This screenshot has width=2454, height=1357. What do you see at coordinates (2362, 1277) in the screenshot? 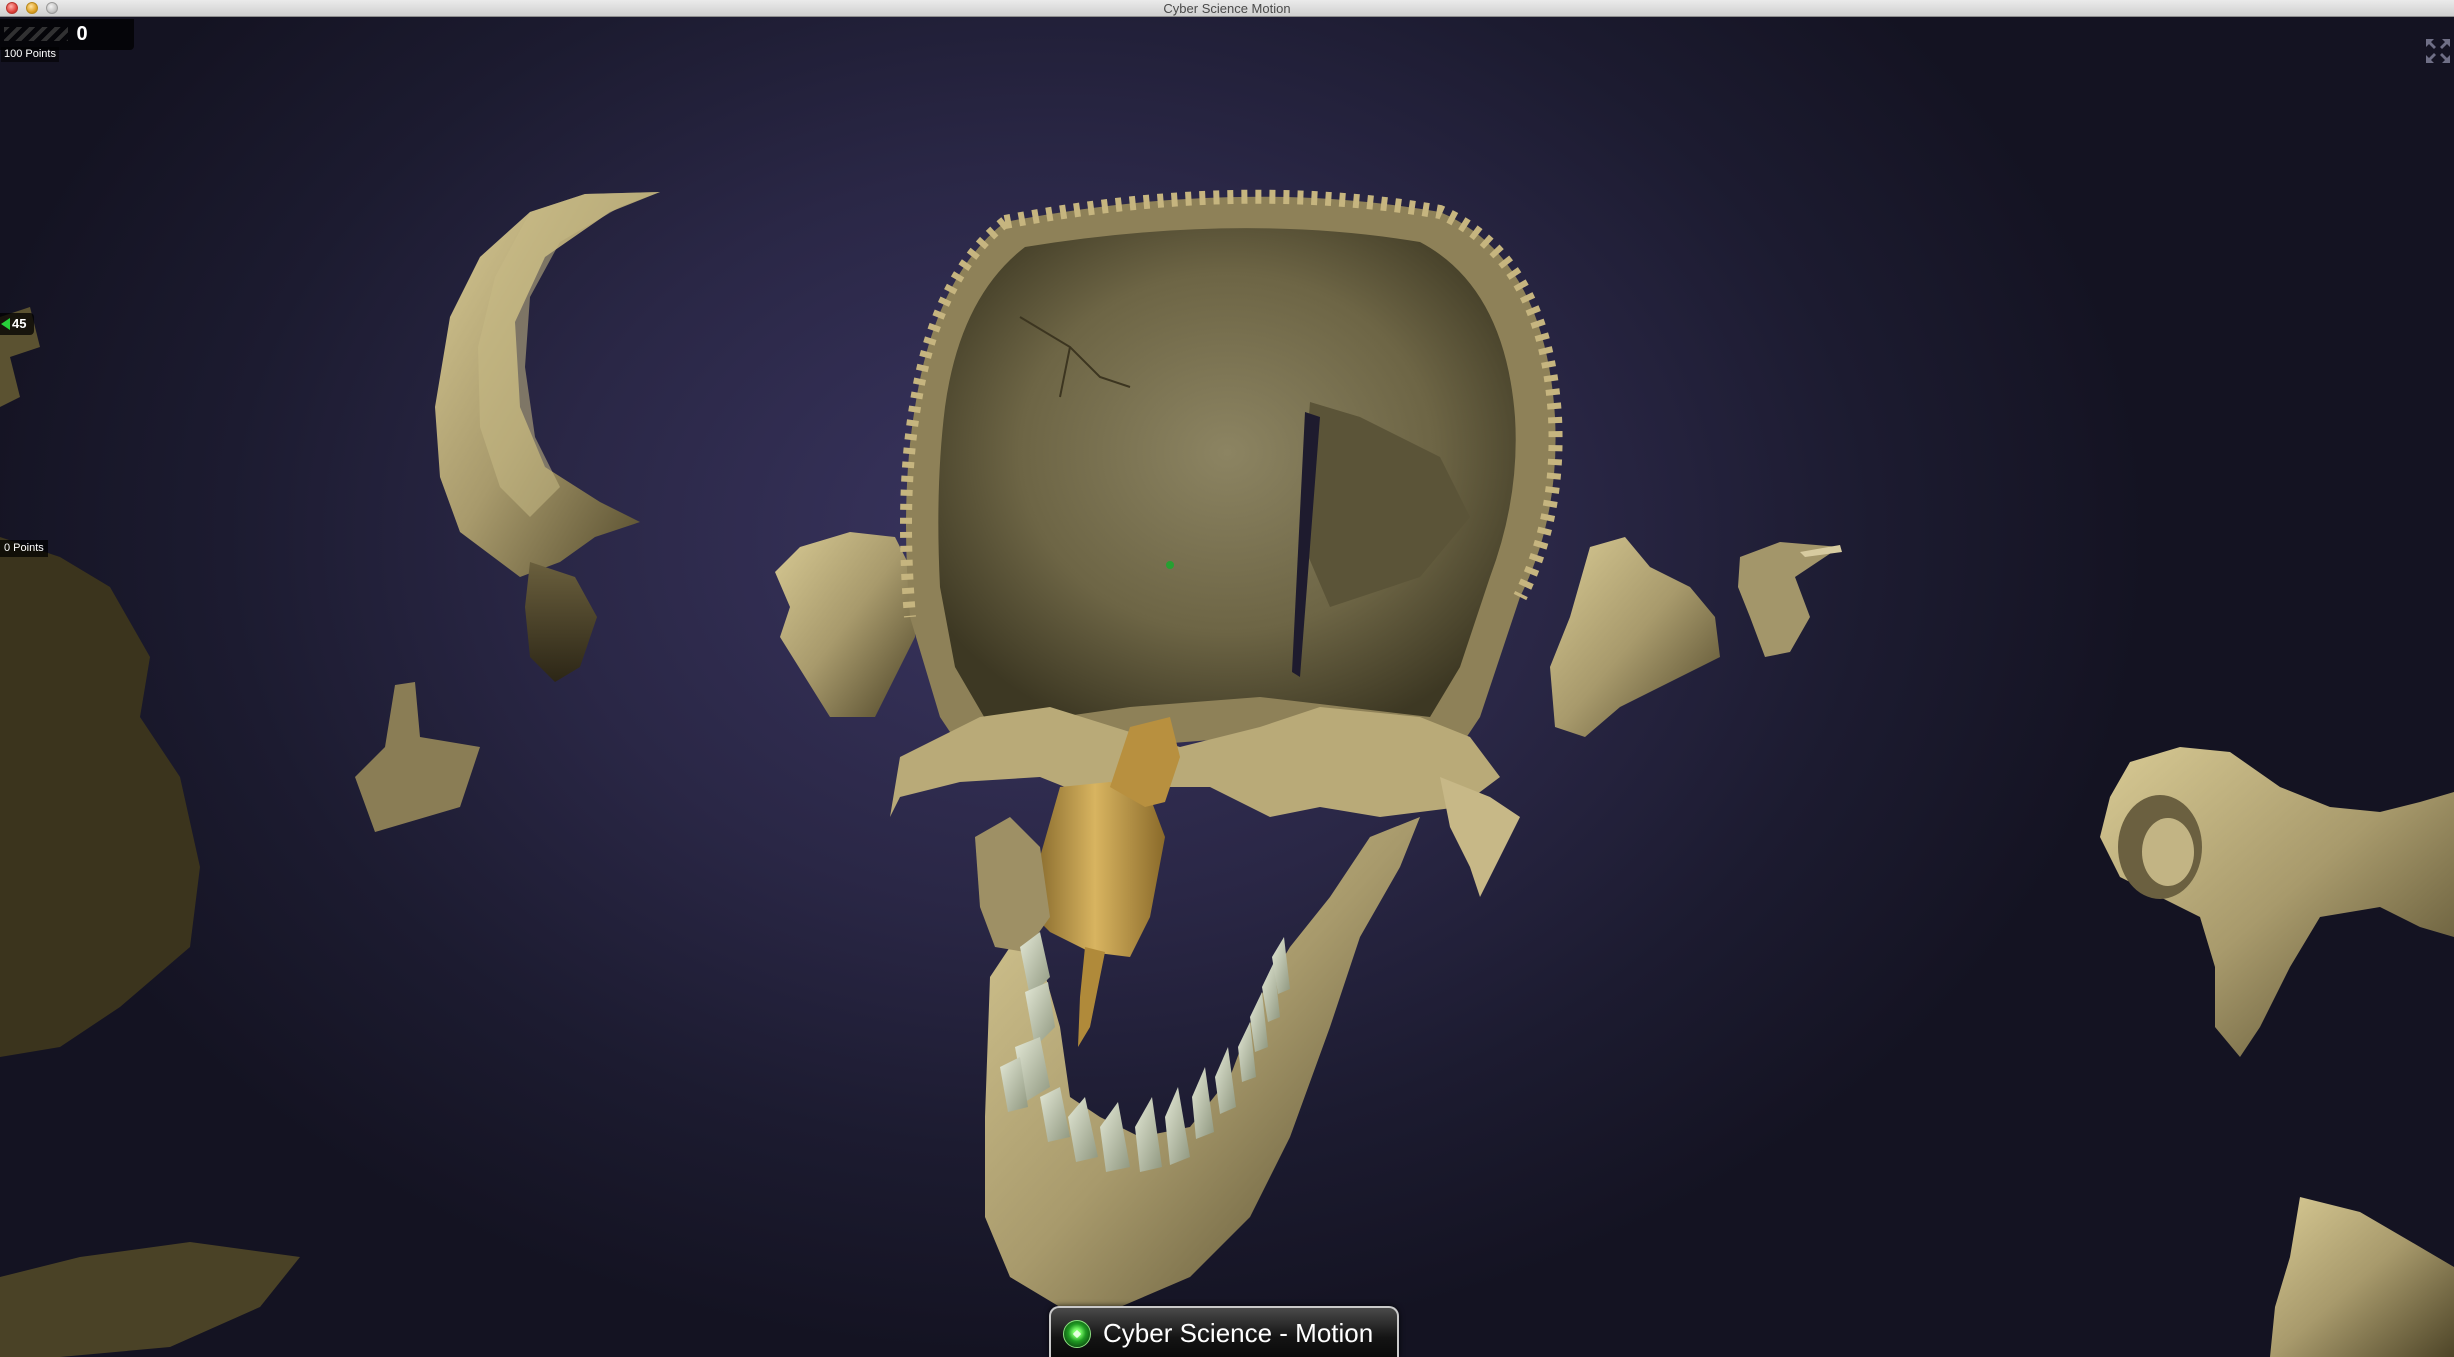
I see `bottom-right-bone` at bounding box center [2362, 1277].